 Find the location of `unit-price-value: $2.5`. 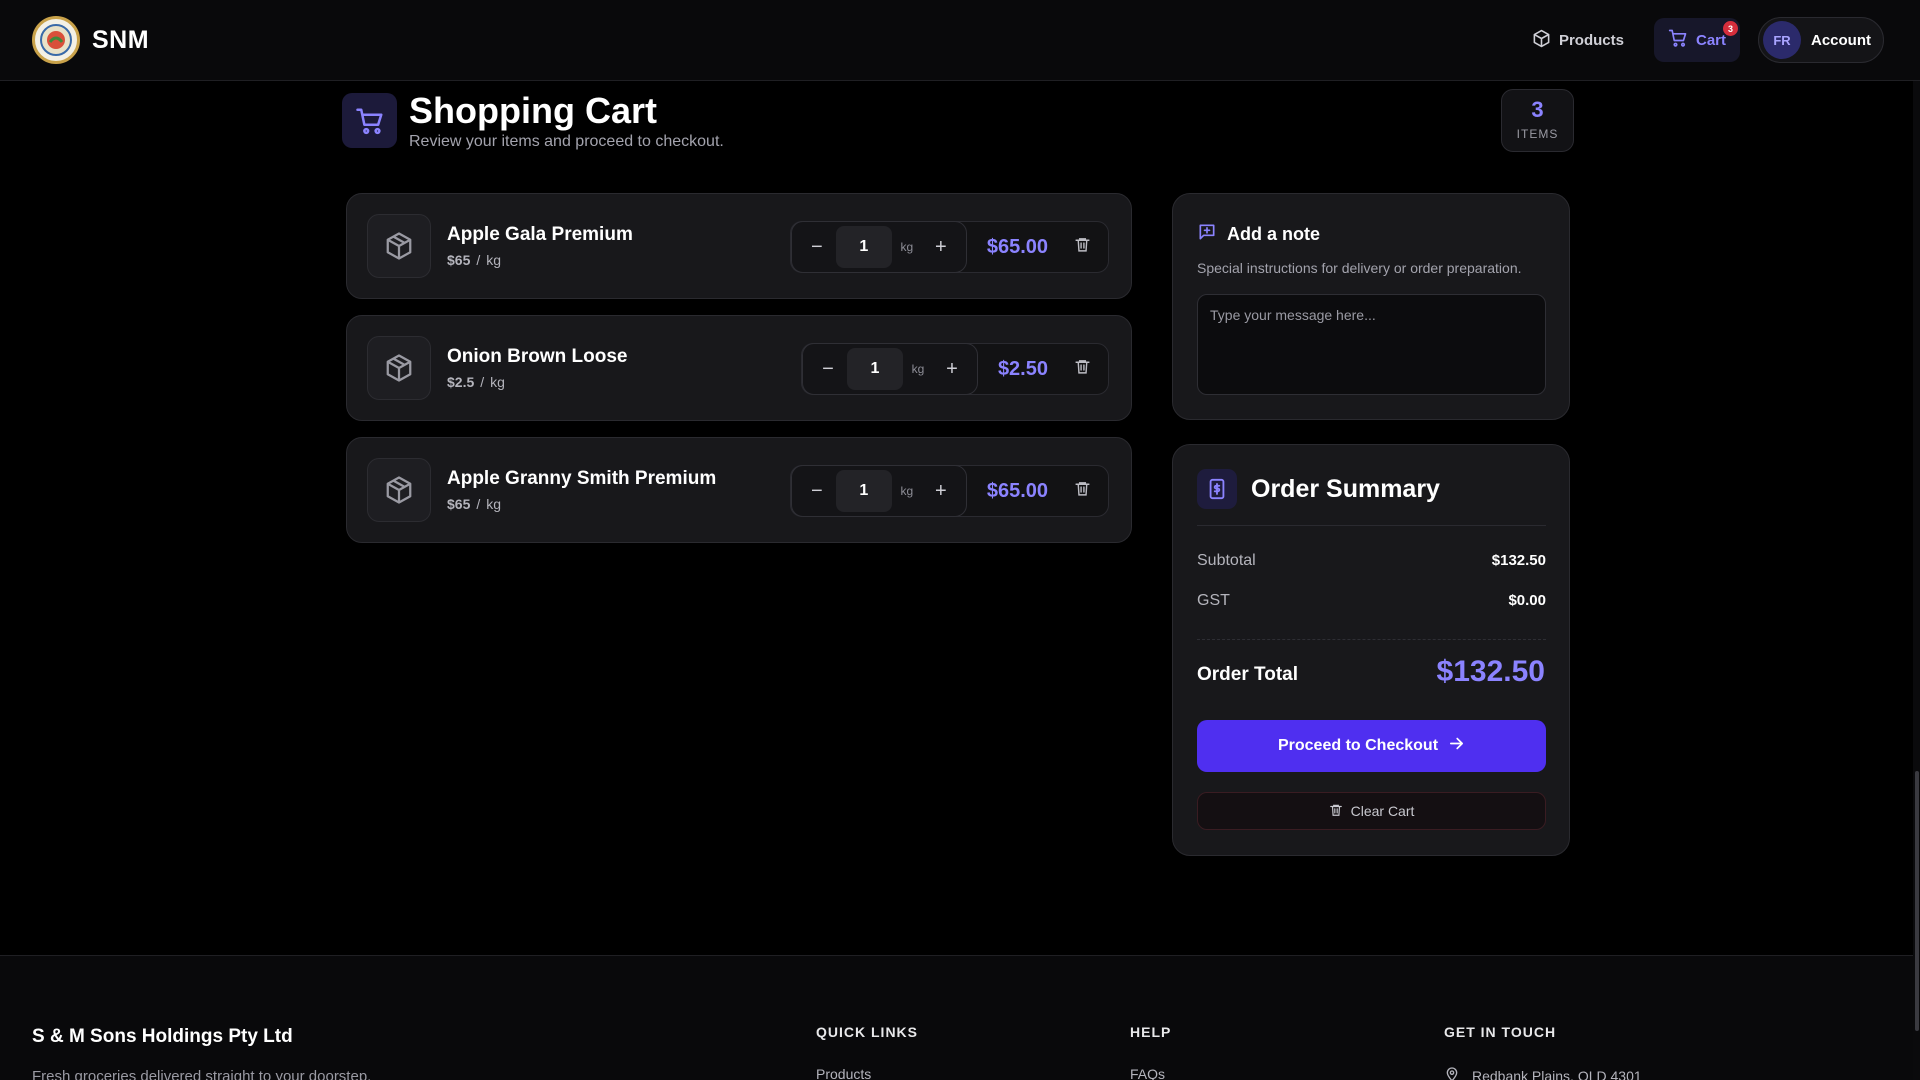

unit-price-value: $2.5 is located at coordinates (461, 382).